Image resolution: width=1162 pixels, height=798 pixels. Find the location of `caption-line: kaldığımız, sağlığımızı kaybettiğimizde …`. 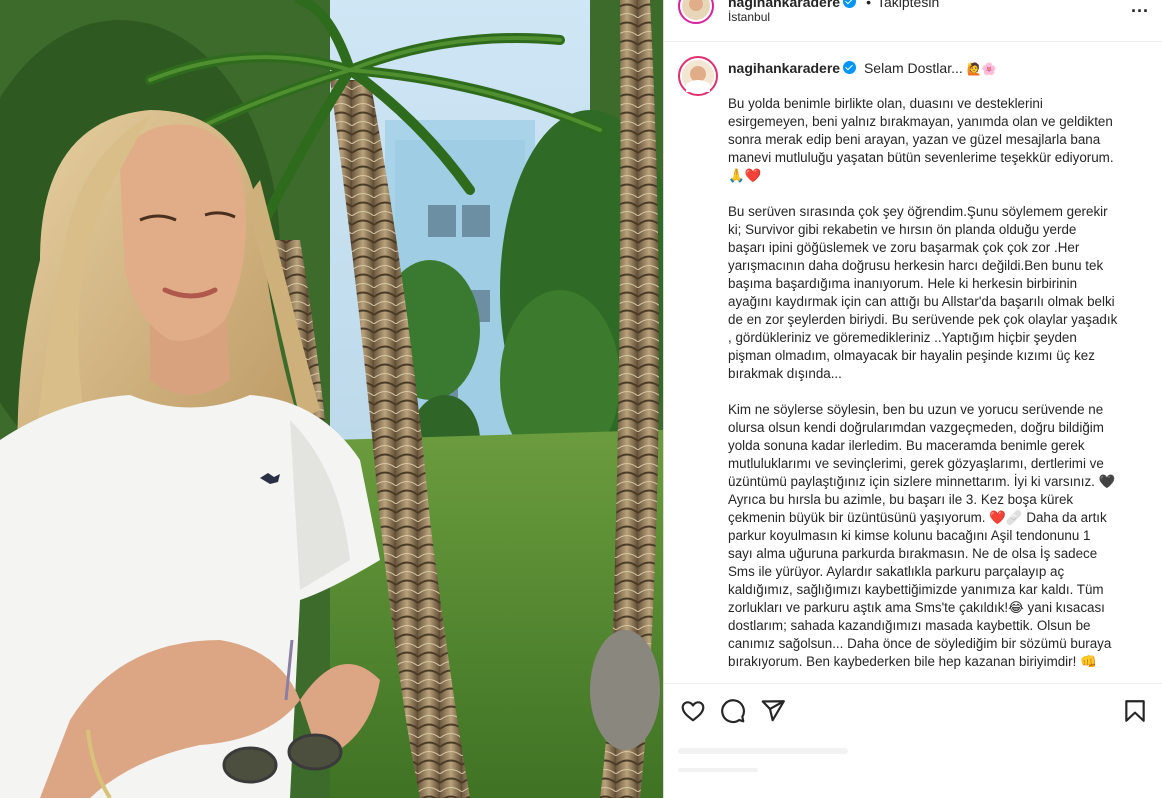

caption-line: kaldığımız, sağlığımızı kaybettiğimizde … is located at coordinates (916, 589).